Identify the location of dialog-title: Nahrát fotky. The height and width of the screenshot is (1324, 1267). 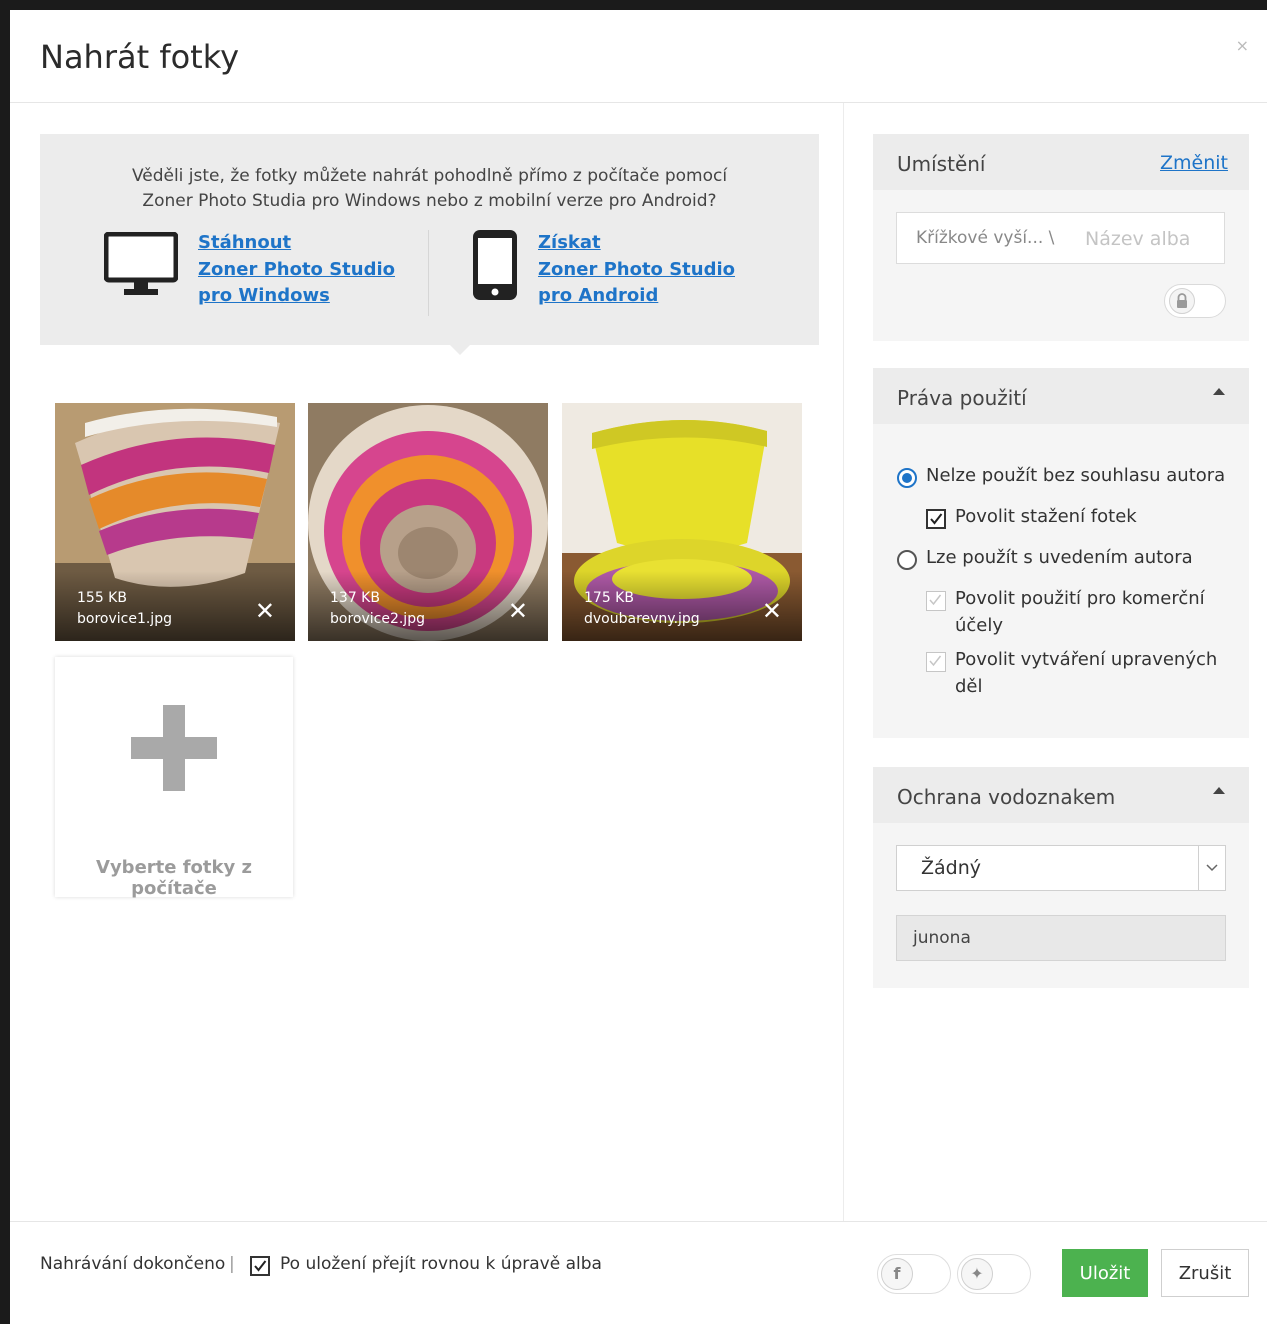
(140, 57).